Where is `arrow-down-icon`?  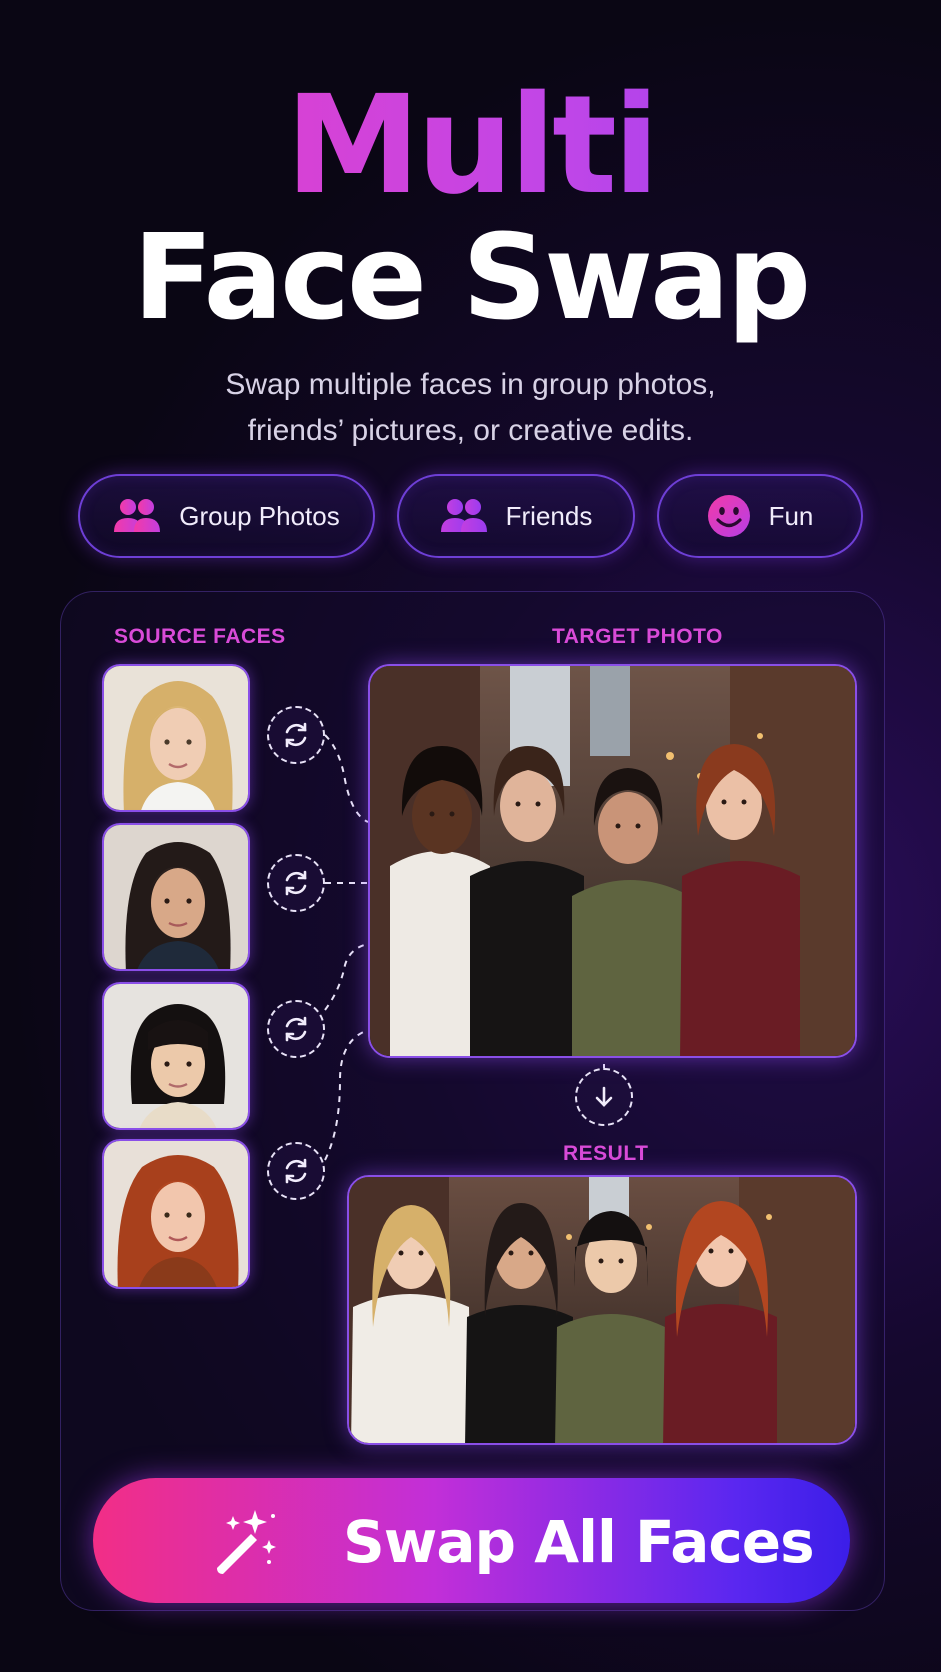 arrow-down-icon is located at coordinates (604, 1097).